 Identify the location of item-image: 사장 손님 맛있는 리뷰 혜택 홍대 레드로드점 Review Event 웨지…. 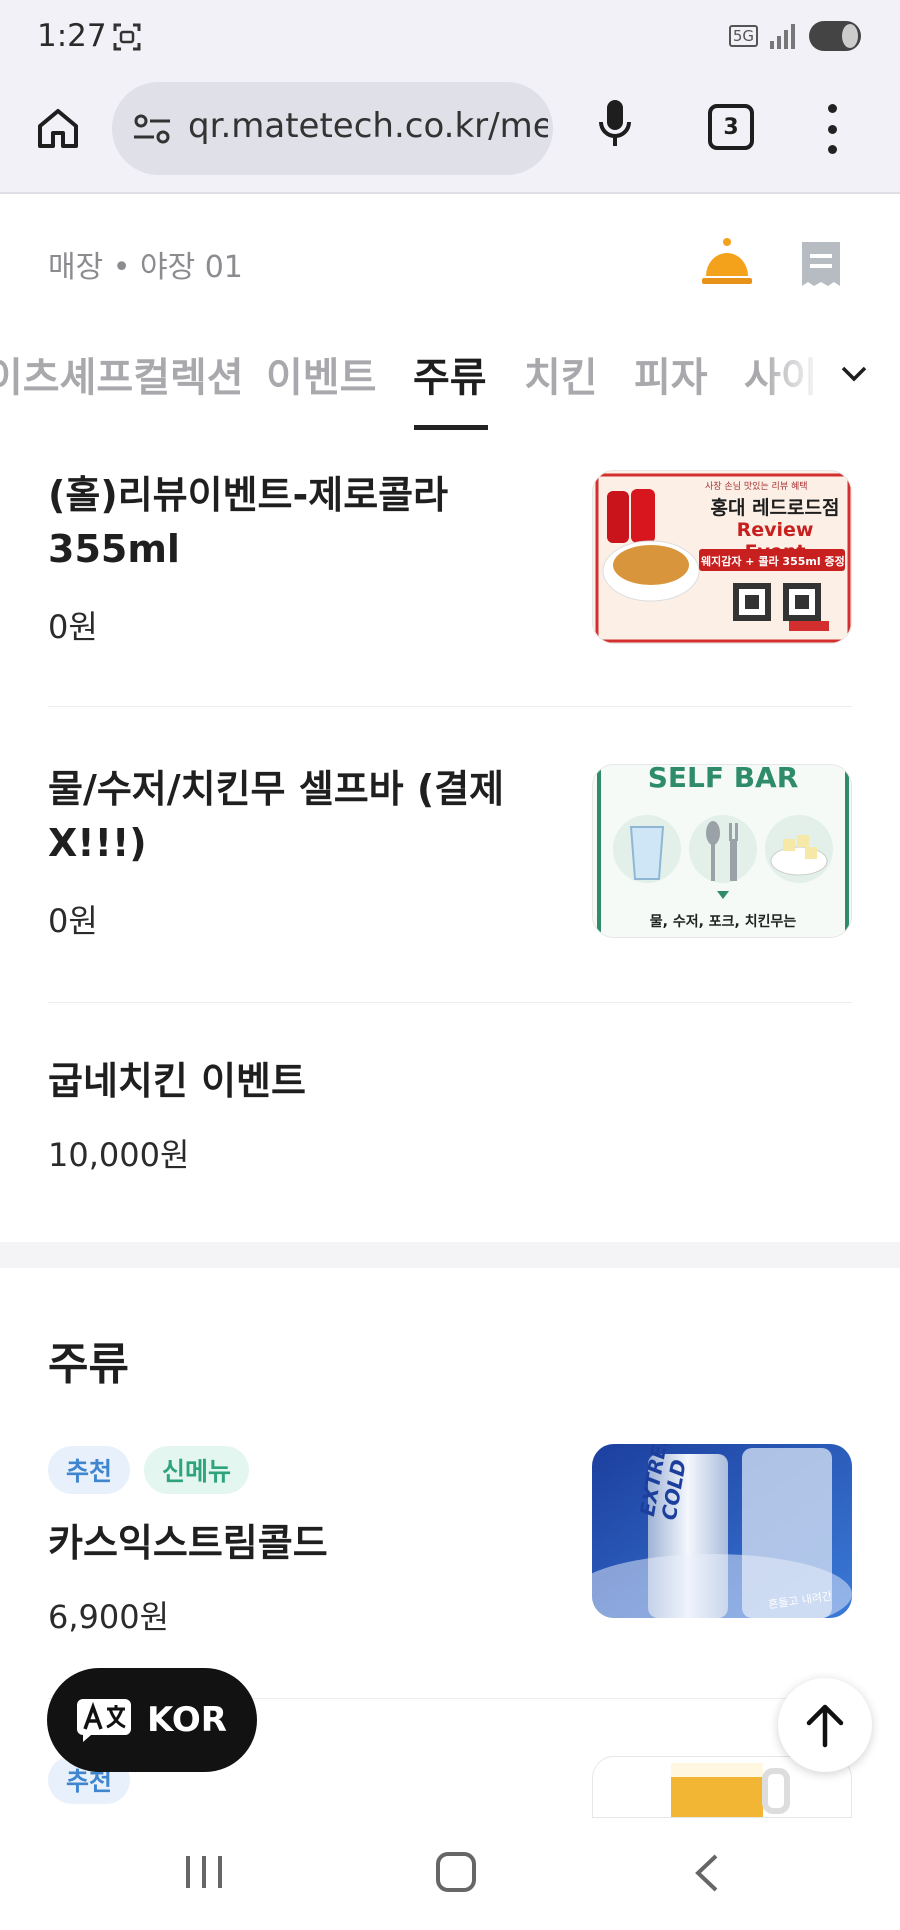
(722, 557).